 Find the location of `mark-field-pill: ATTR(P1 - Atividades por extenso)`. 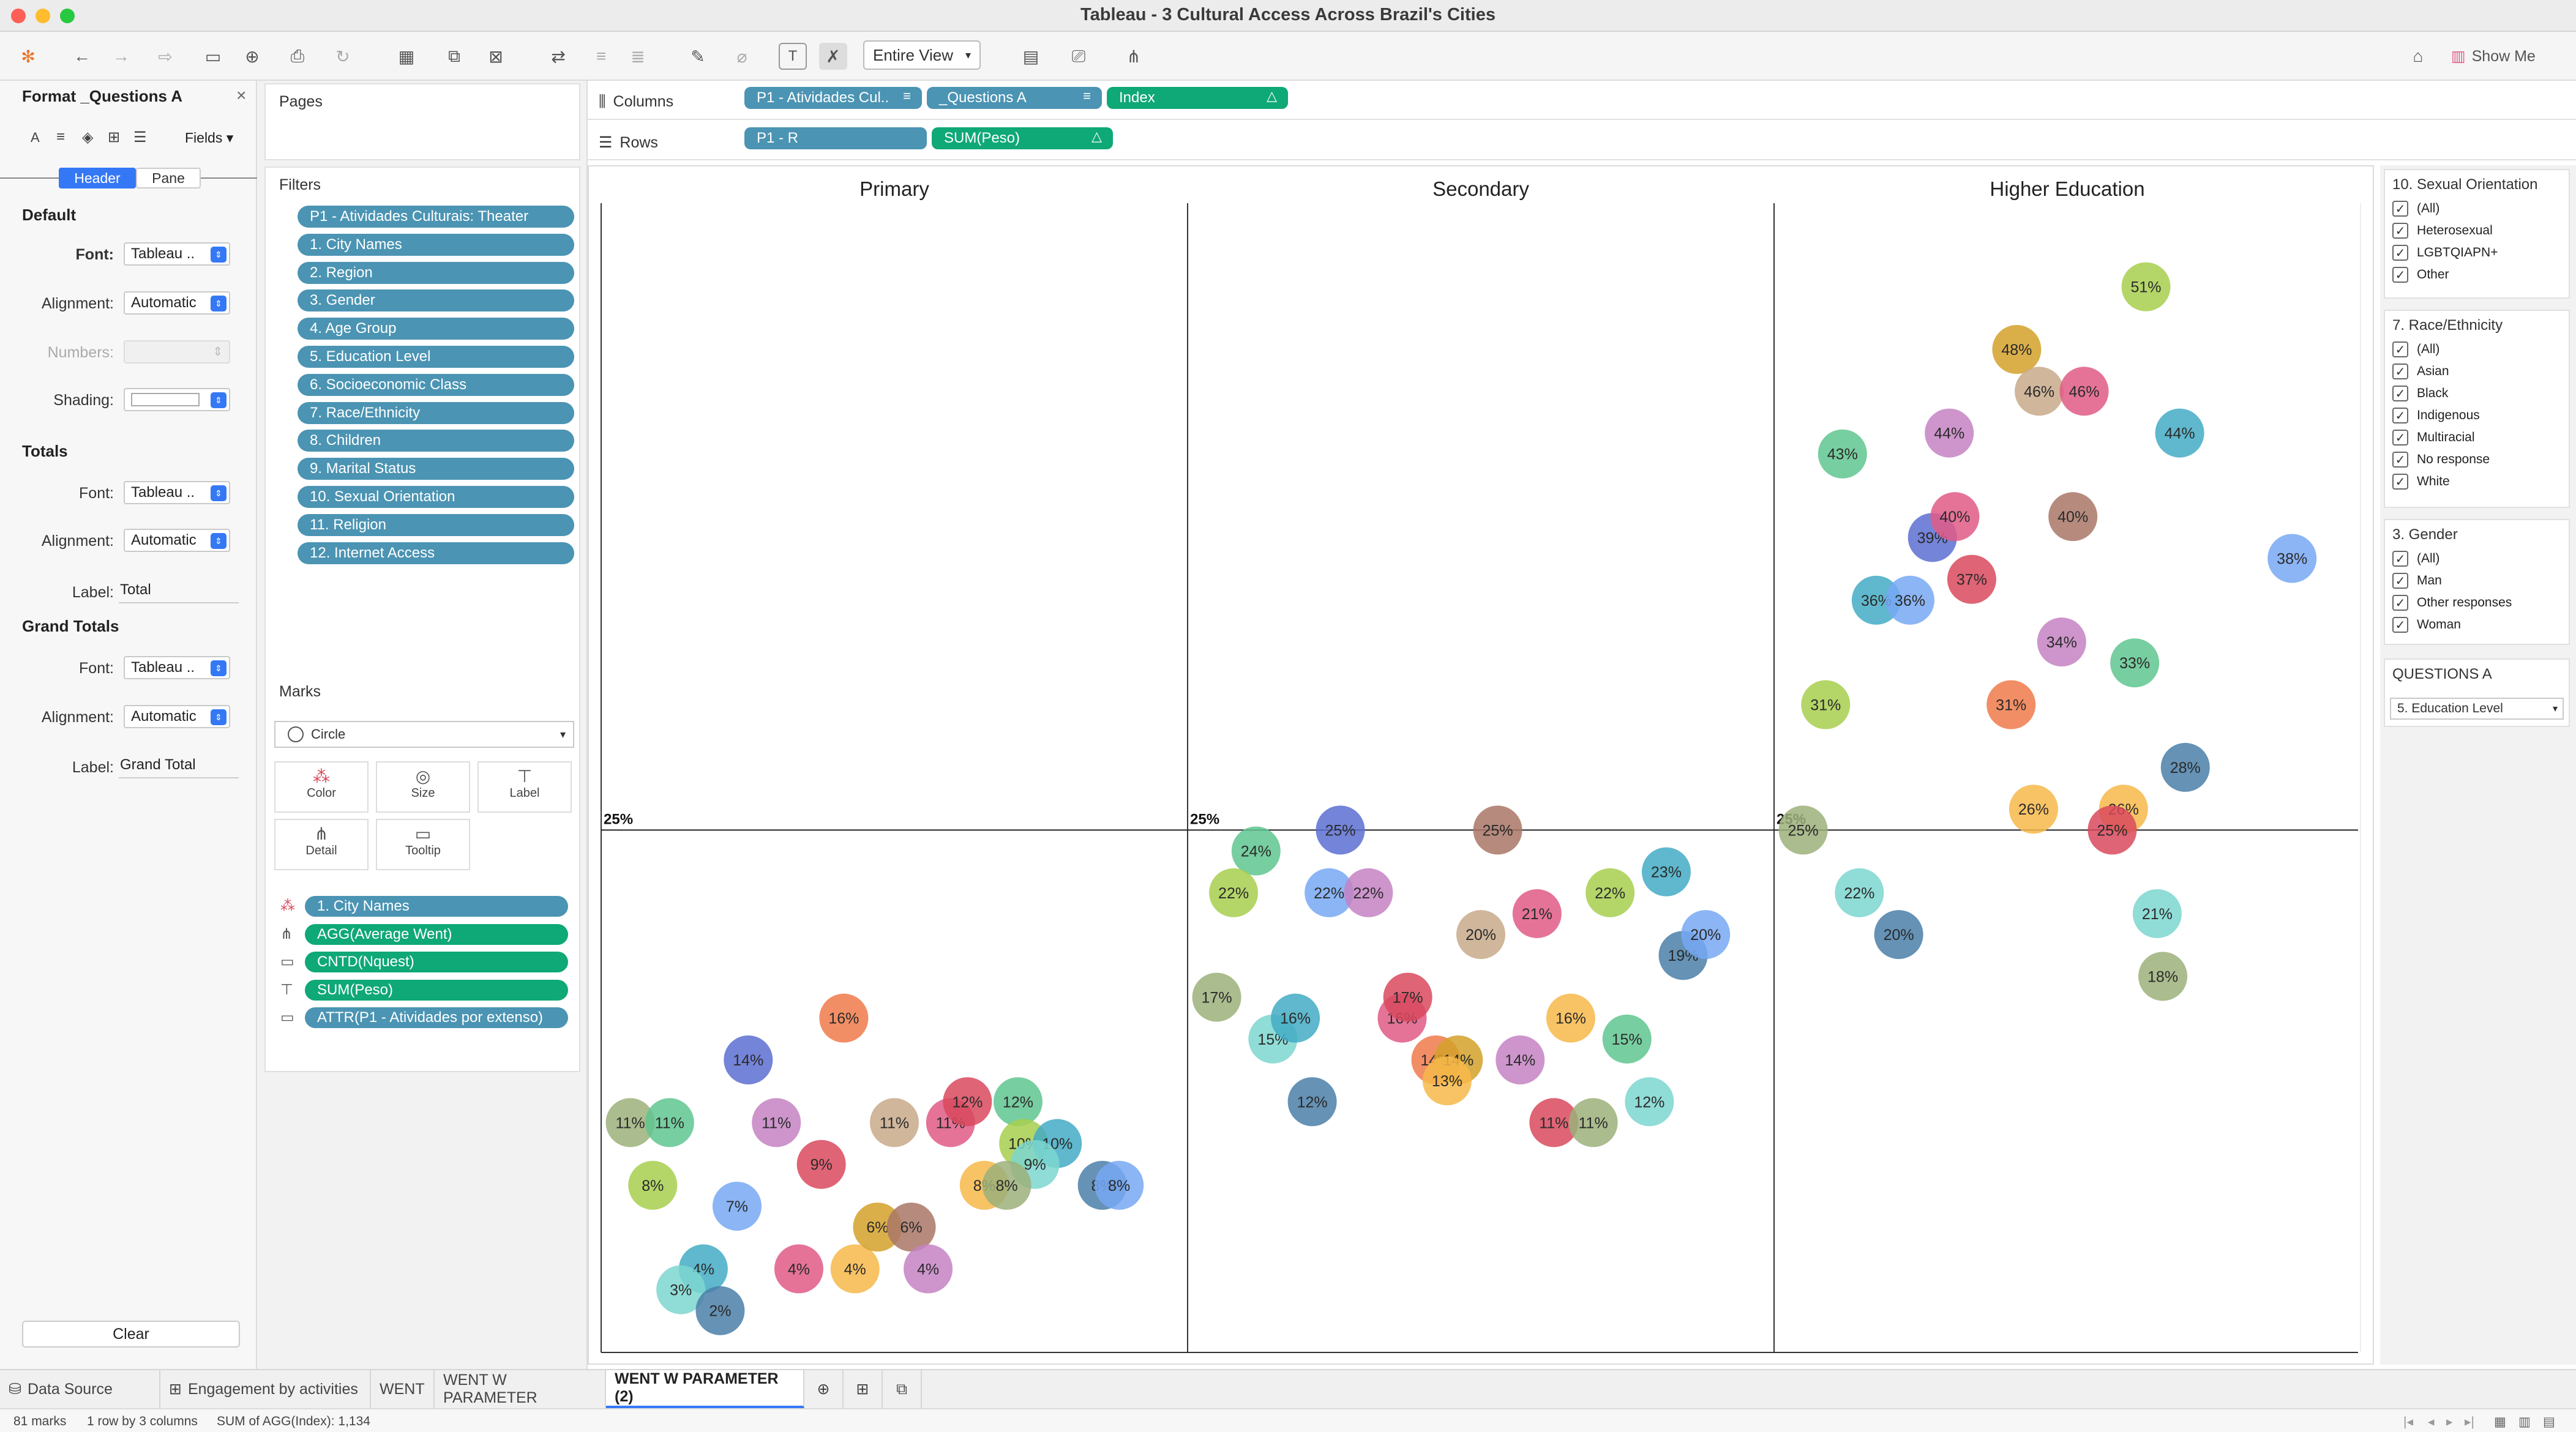

mark-field-pill: ATTR(P1 - Atividades por extenso) is located at coordinates (437, 1018).